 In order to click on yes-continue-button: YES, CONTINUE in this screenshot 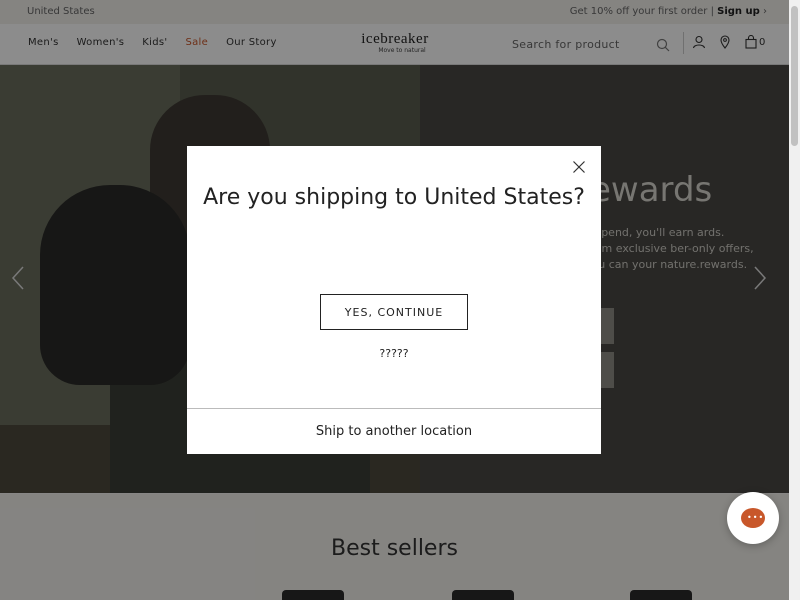, I will do `click(394, 312)`.